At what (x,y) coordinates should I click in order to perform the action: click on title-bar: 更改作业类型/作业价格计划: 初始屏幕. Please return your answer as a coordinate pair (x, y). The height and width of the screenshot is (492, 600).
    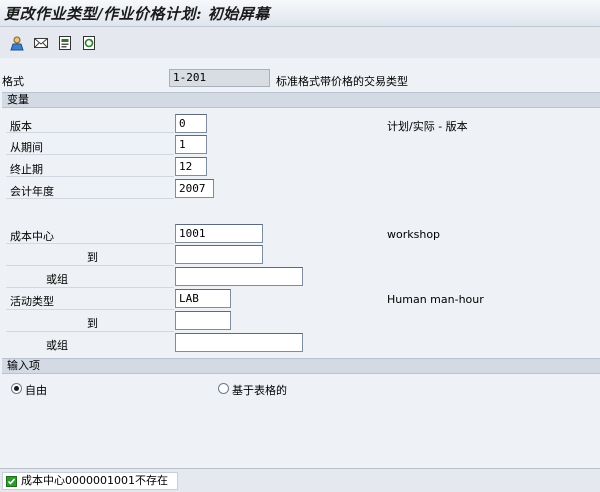
    Looking at the image, I should click on (300, 13).